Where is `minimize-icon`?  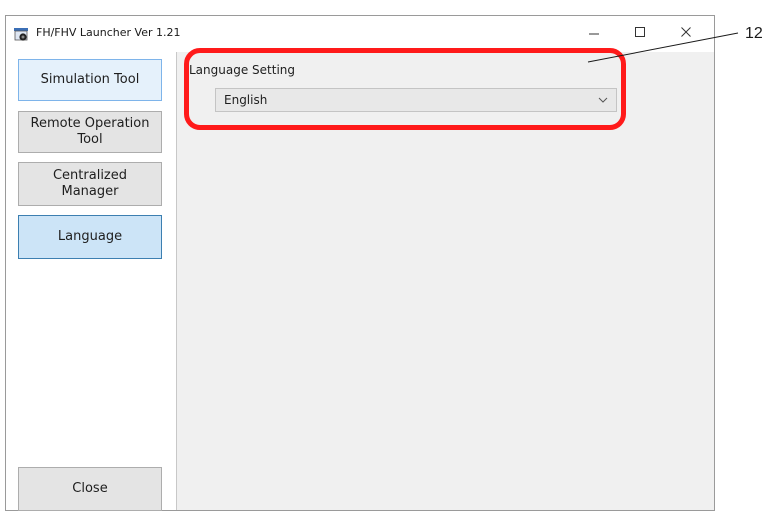
minimize-icon is located at coordinates (594, 34).